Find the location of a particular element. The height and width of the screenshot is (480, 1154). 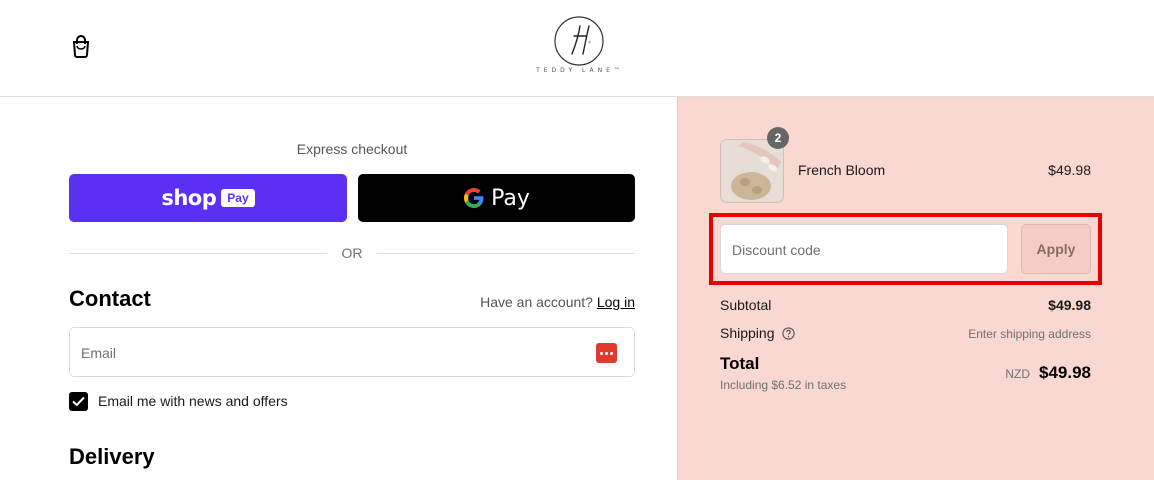

newsletter-label: Email me with news and offers is located at coordinates (193, 401).